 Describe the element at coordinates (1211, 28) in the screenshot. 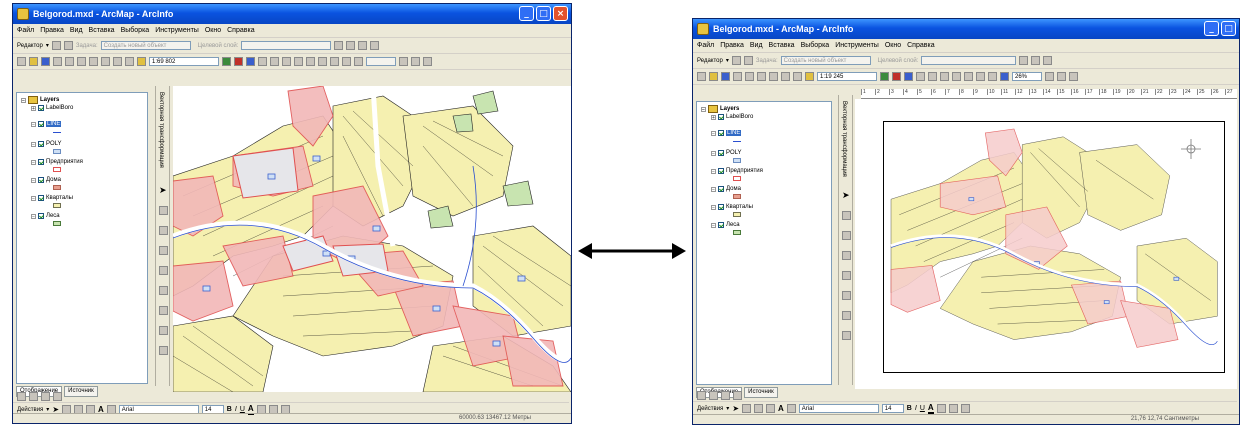

I see `minimize-button: _` at that location.